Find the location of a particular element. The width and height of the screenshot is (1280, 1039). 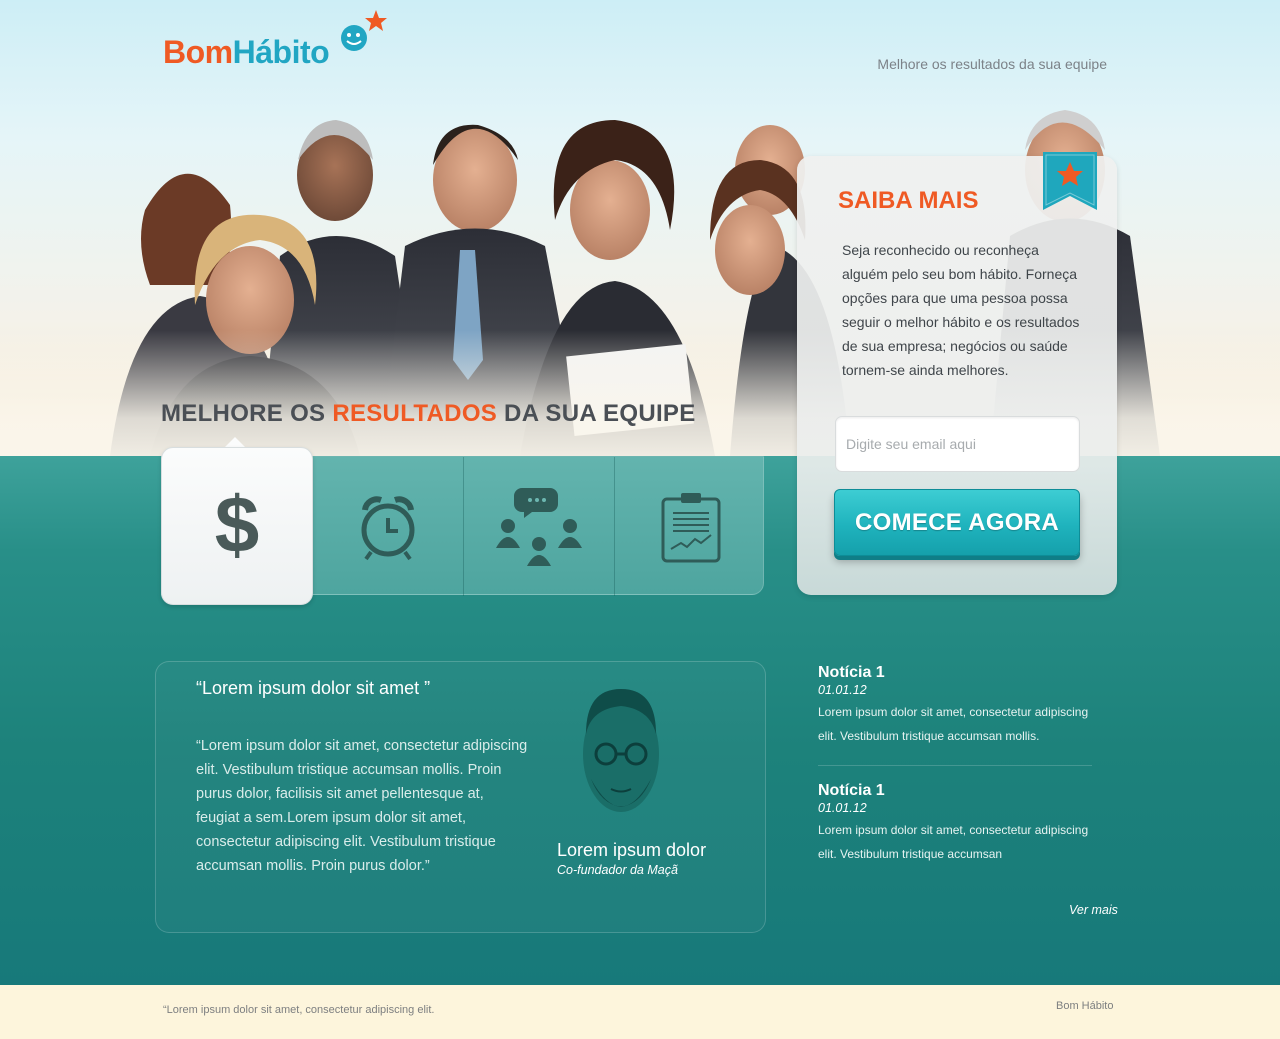

see-more-link: Ver mais is located at coordinates (1093, 910).